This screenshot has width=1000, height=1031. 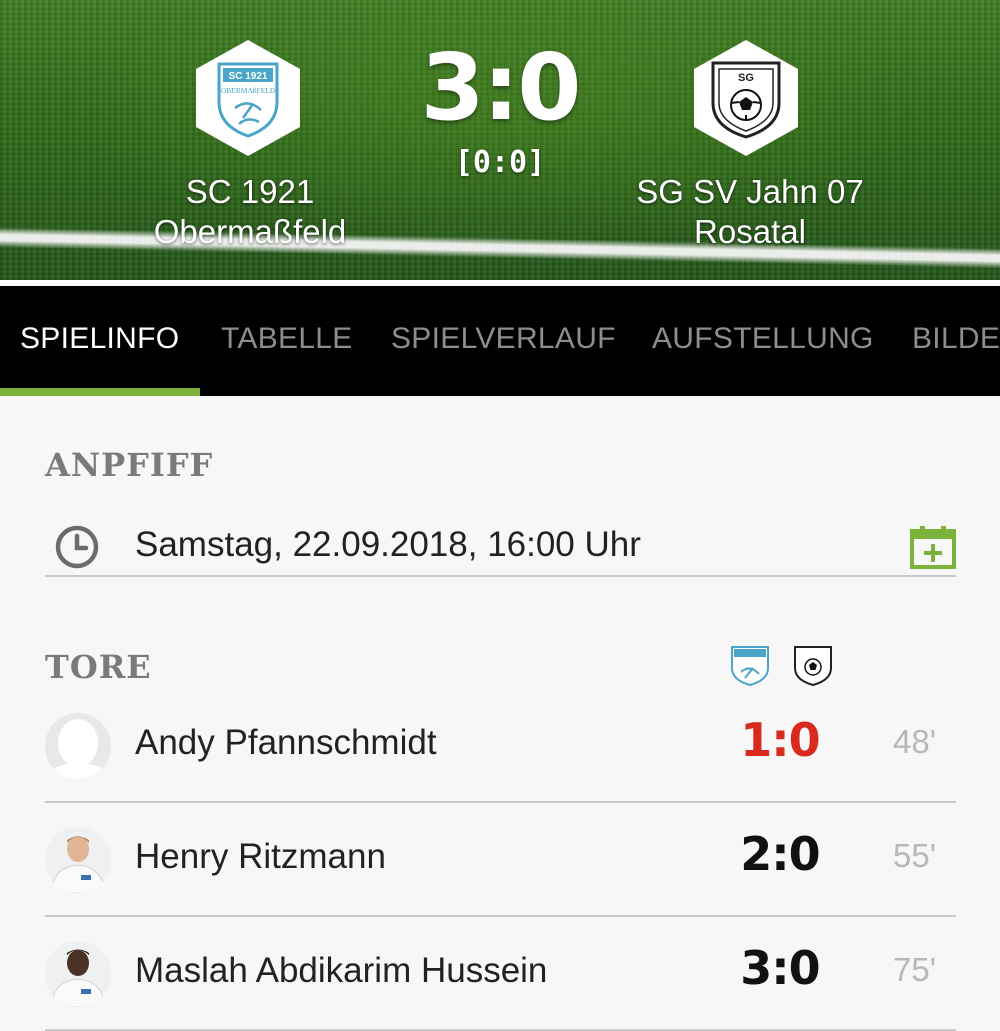 I want to click on home-team-name-line1: SC 1921, so click(x=250, y=191).